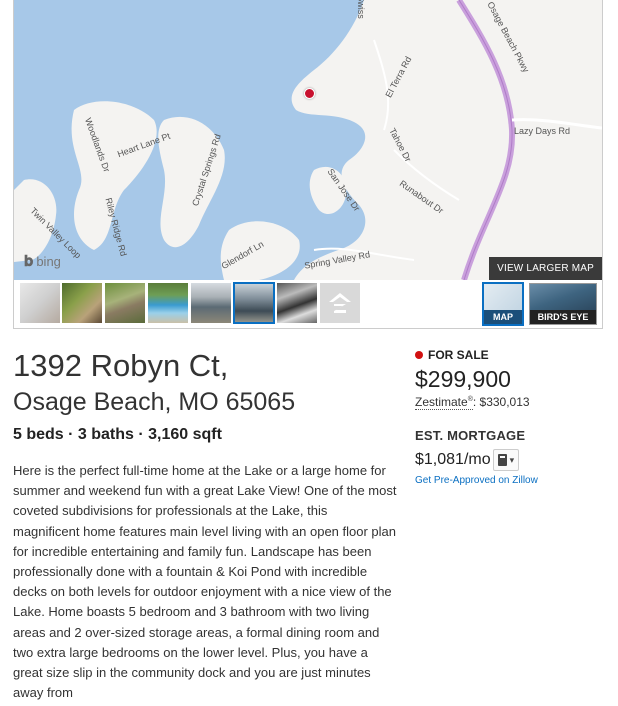 Image resolution: width=618 pixels, height=706 pixels. What do you see at coordinates (117, 434) in the screenshot?
I see `property-facts: 5 beds · 3 baths · 3,160 sqft` at bounding box center [117, 434].